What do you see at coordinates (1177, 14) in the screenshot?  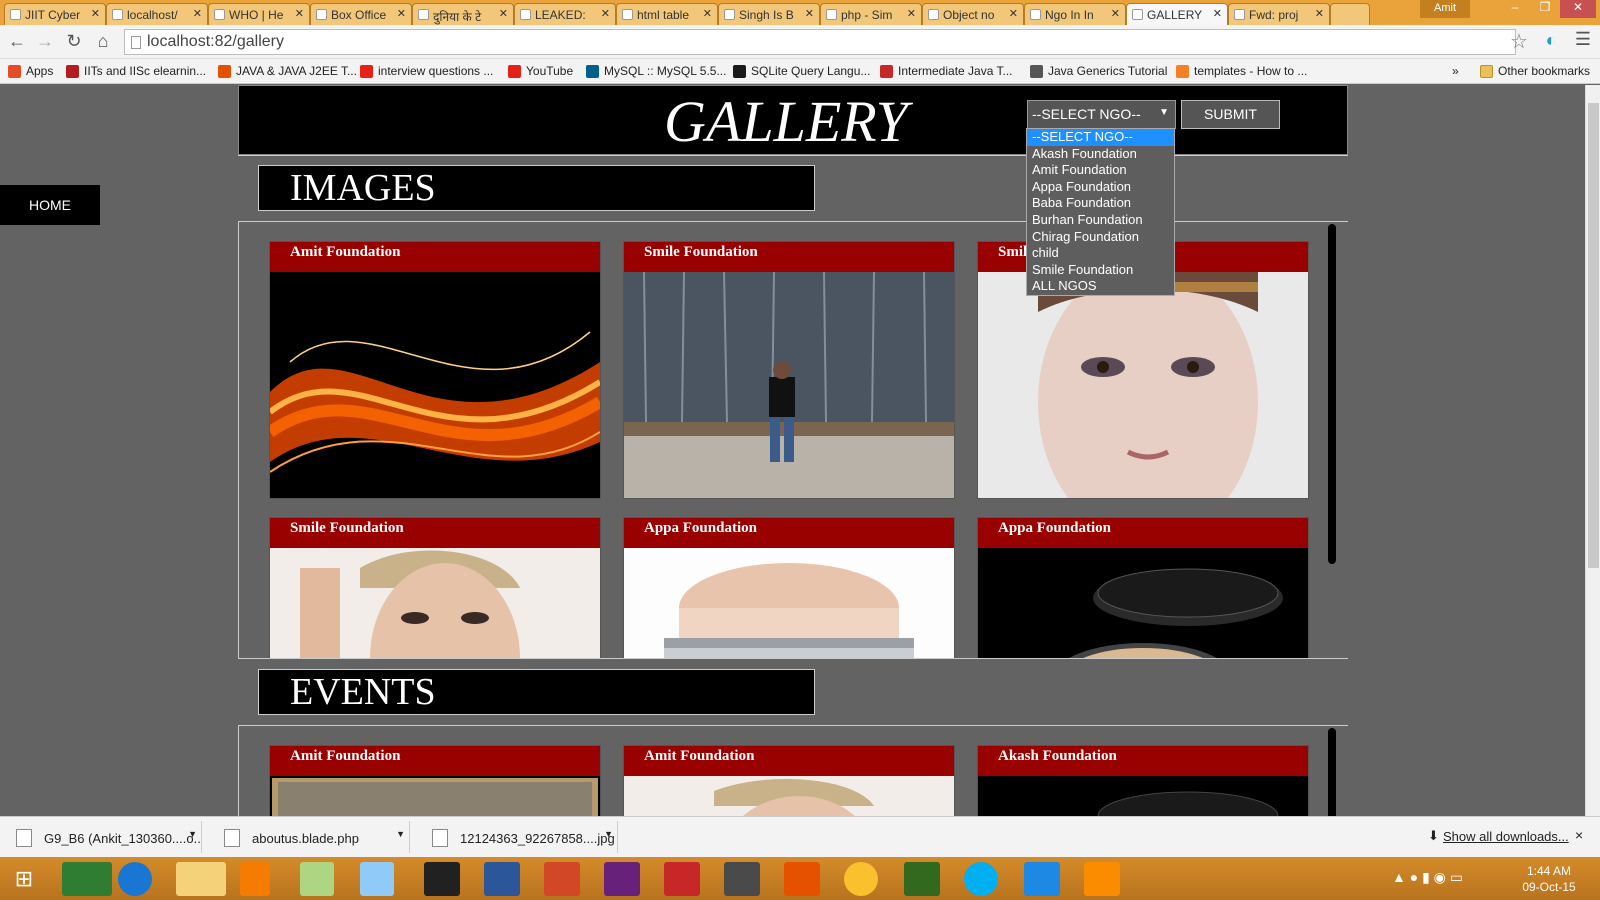 I see `browser-tab: GALLERY ✕` at bounding box center [1177, 14].